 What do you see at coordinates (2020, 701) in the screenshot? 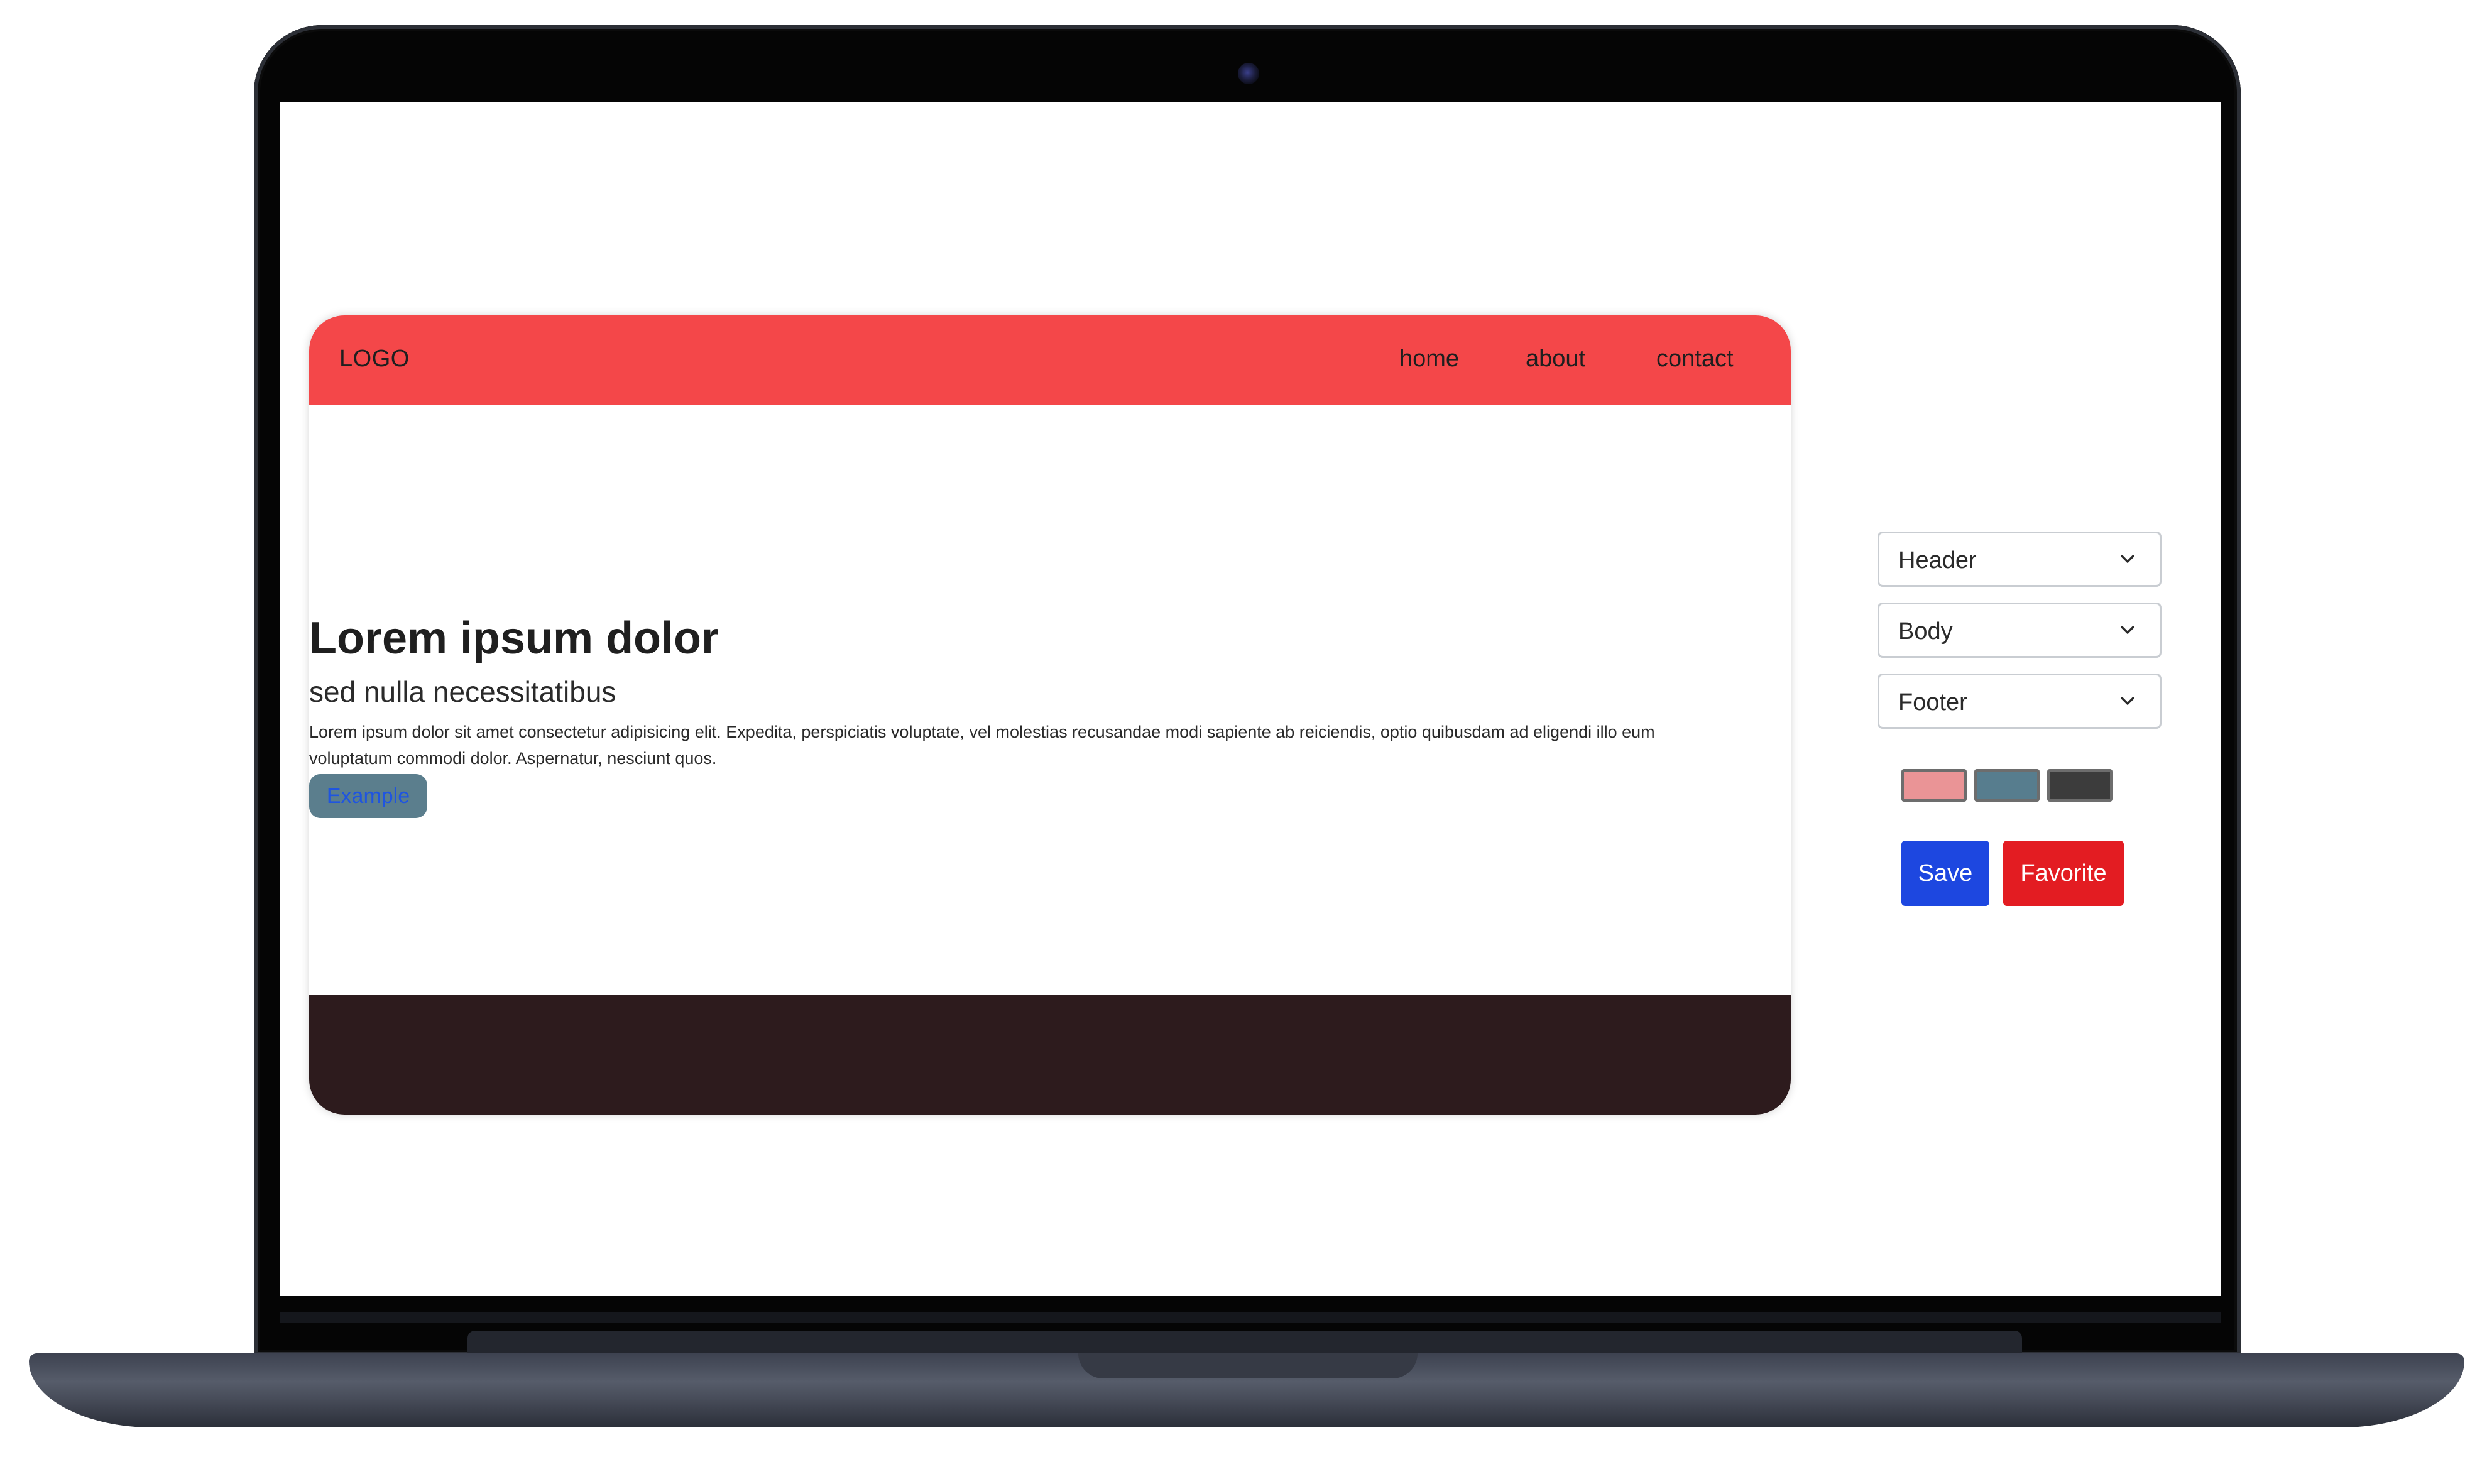
I see `section-select-footer: Footer` at bounding box center [2020, 701].